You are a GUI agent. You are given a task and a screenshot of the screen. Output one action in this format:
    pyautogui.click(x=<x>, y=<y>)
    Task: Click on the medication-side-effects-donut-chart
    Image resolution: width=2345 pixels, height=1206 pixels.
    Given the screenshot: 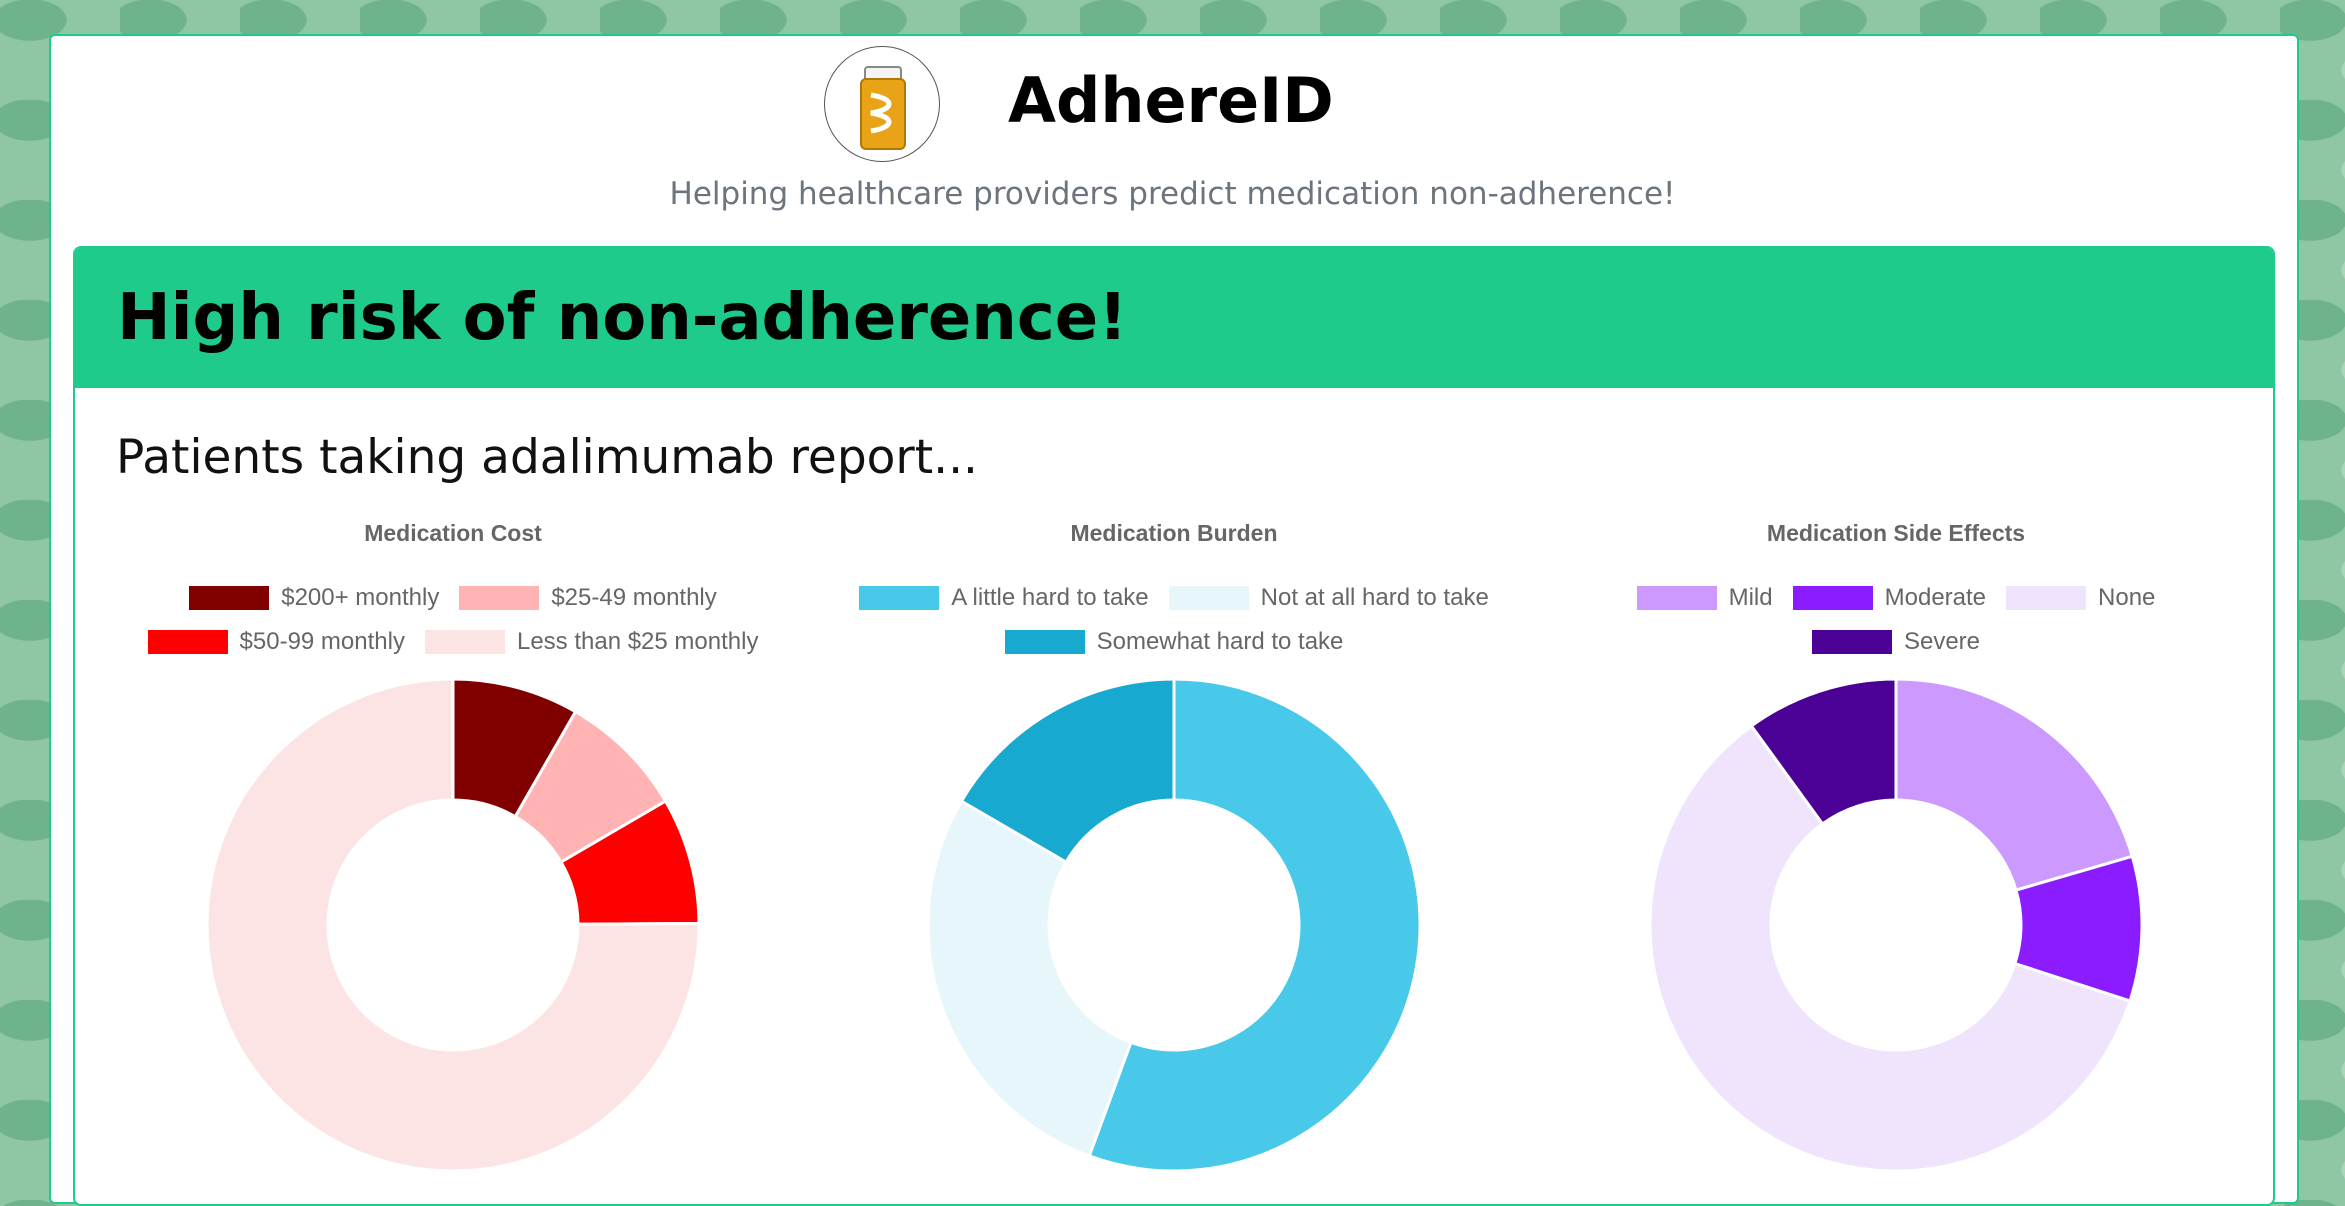 What is the action you would take?
    pyautogui.click(x=1896, y=925)
    